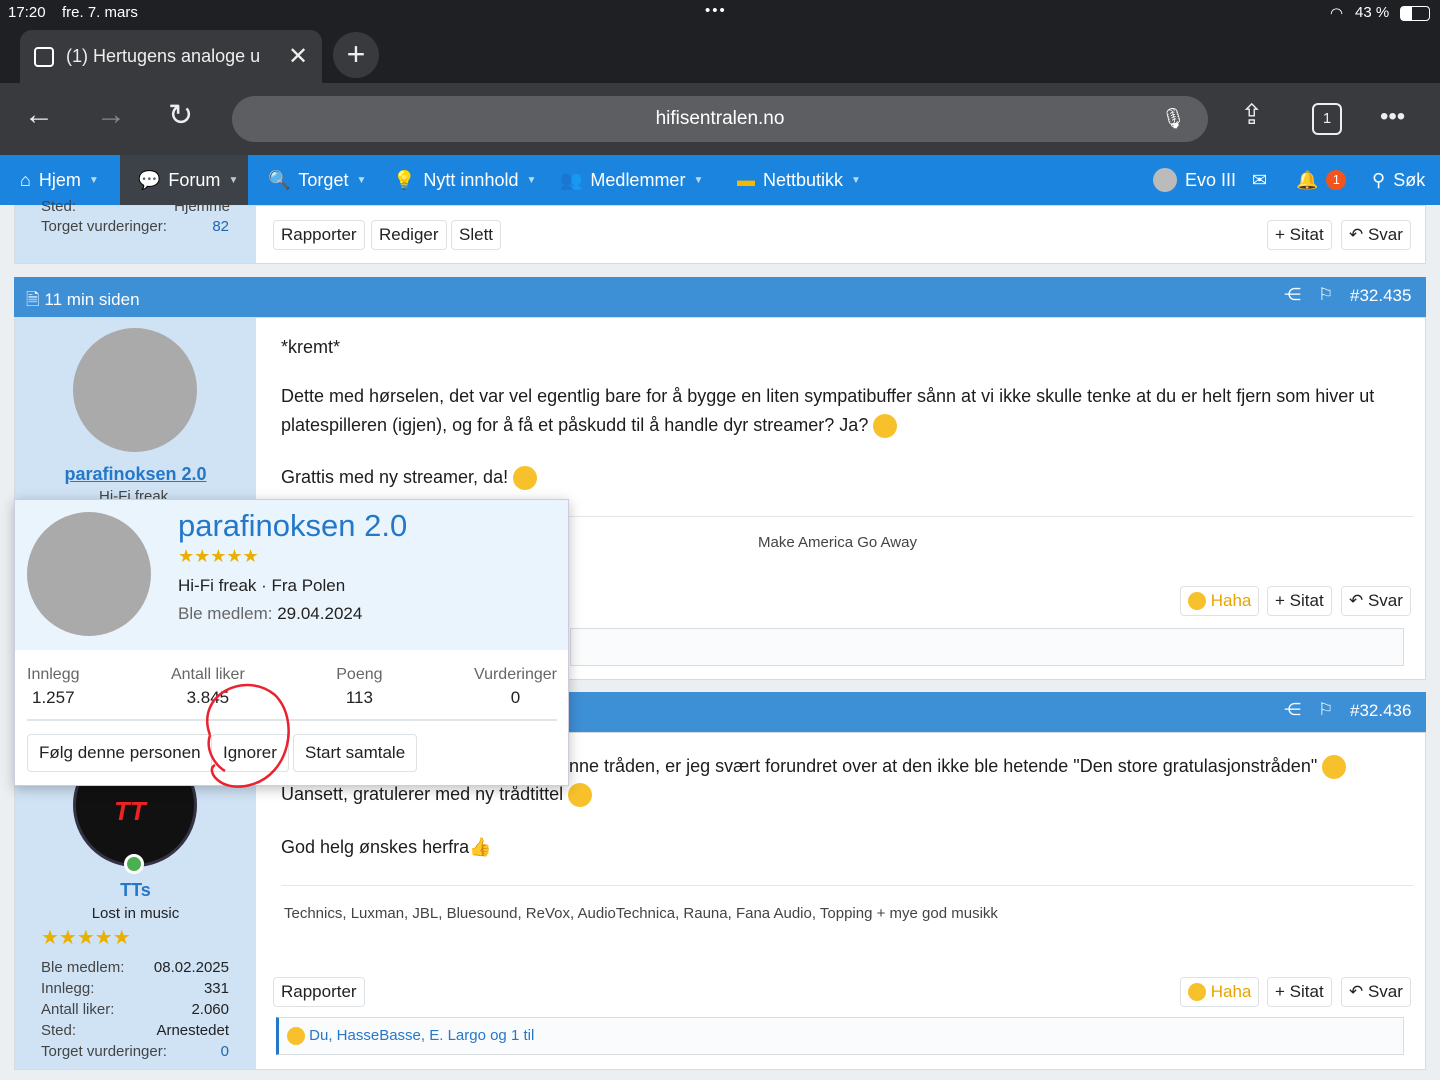  I want to click on post-number: #32.436, so click(1380, 711).